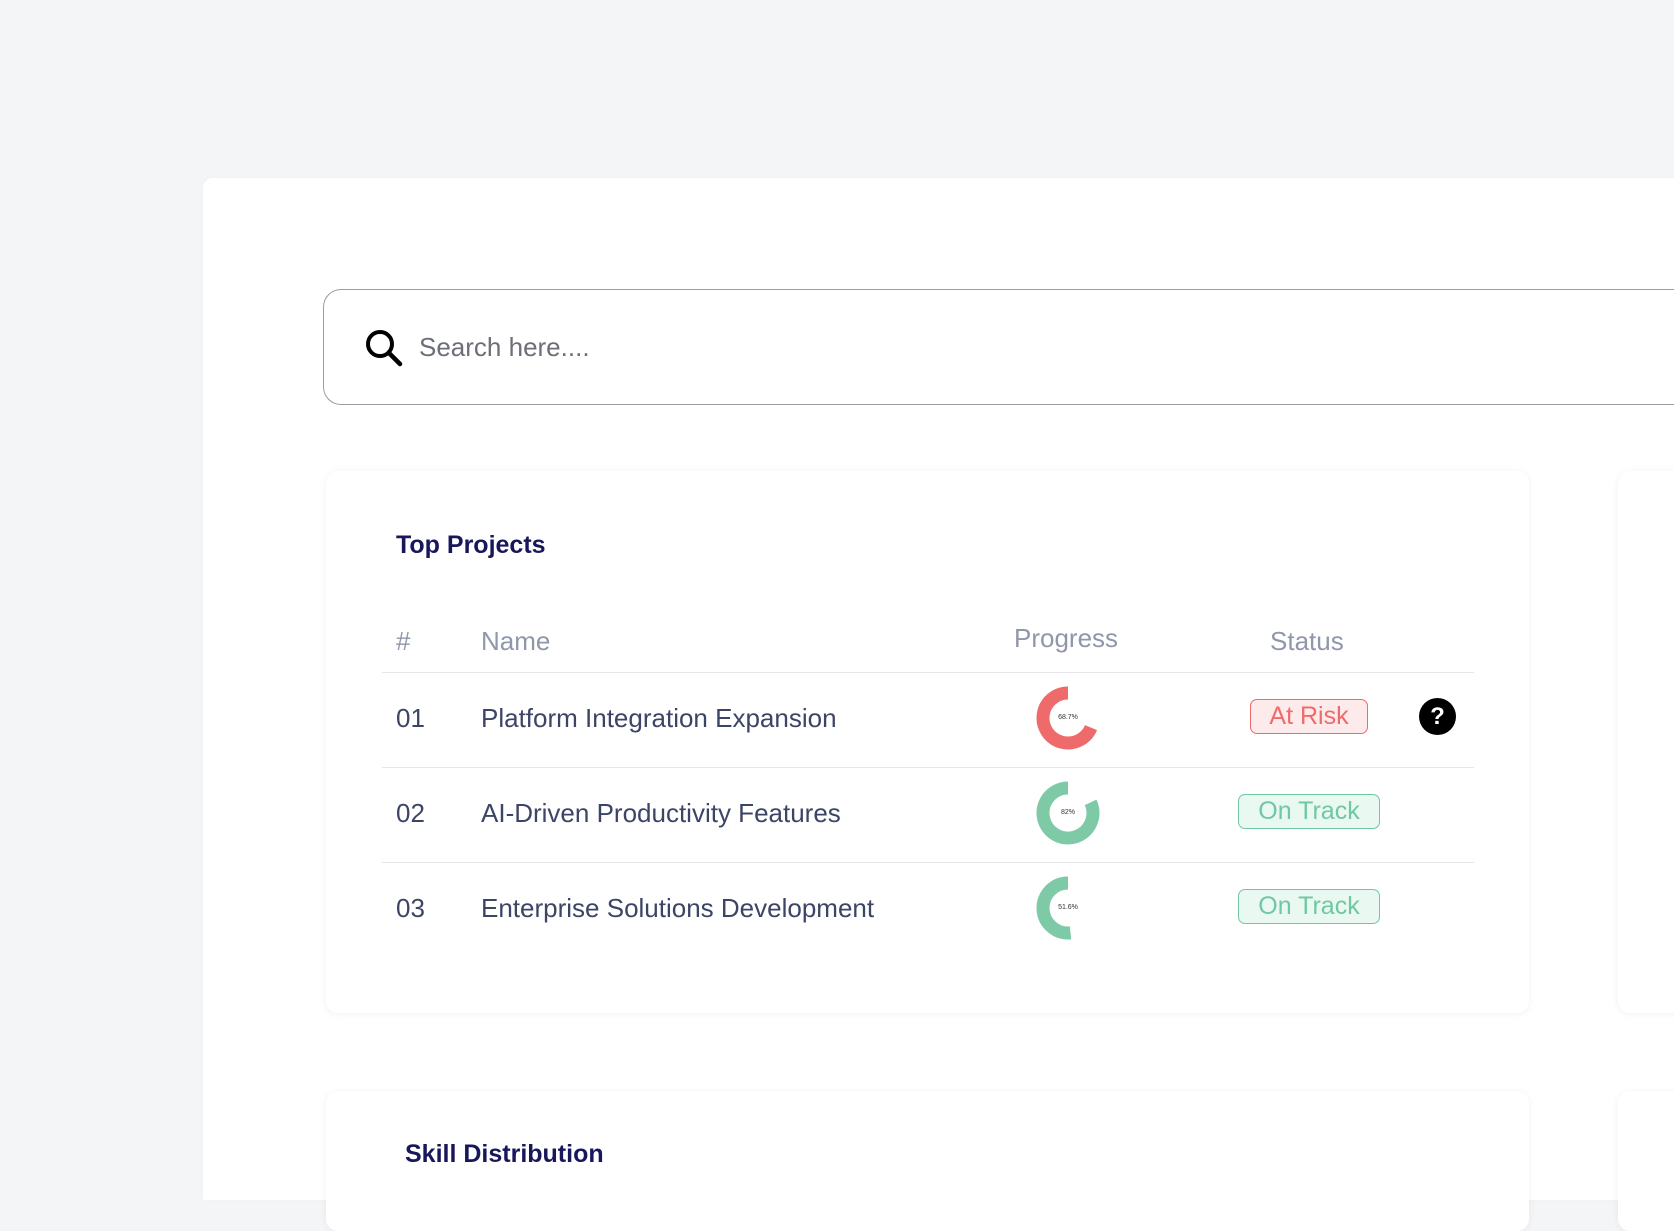  I want to click on progress-label: 82%, so click(1067, 812).